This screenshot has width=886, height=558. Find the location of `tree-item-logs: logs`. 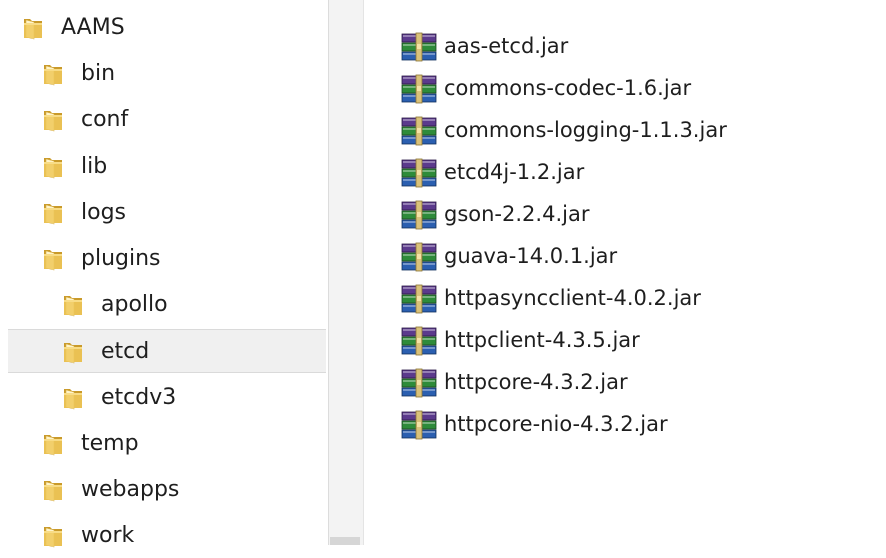

tree-item-logs: logs is located at coordinates (167, 213).